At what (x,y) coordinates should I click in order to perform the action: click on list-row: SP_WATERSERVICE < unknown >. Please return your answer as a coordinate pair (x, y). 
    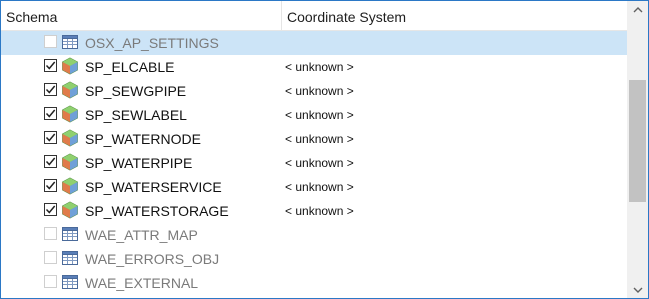
    Looking at the image, I should click on (314, 187).